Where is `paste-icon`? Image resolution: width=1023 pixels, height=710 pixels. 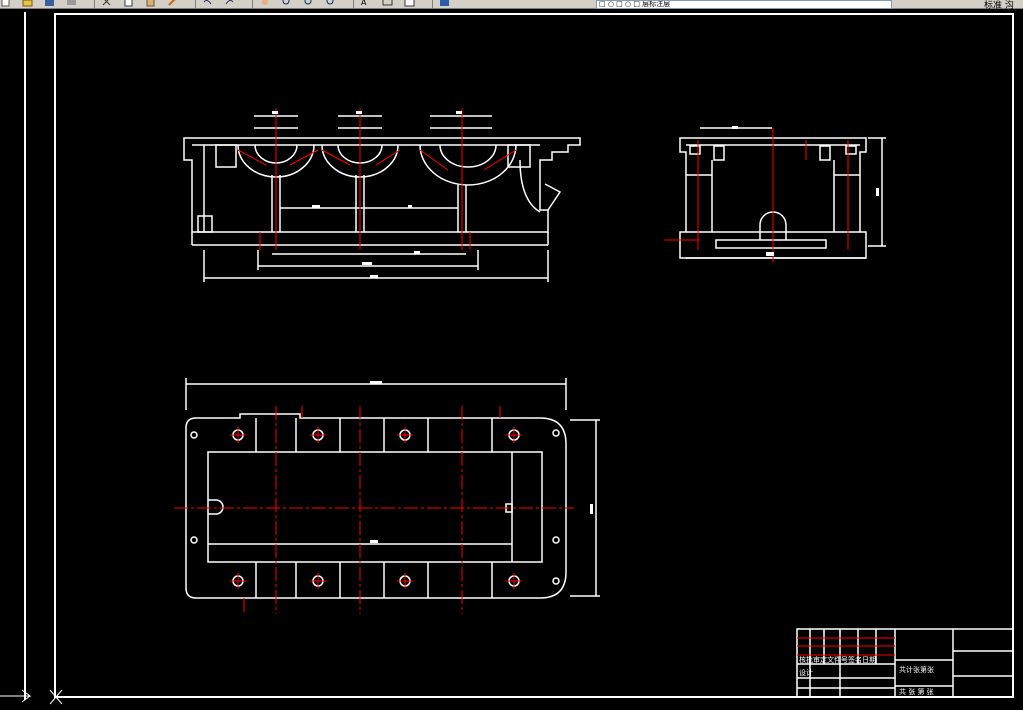
paste-icon is located at coordinates (152, 4).